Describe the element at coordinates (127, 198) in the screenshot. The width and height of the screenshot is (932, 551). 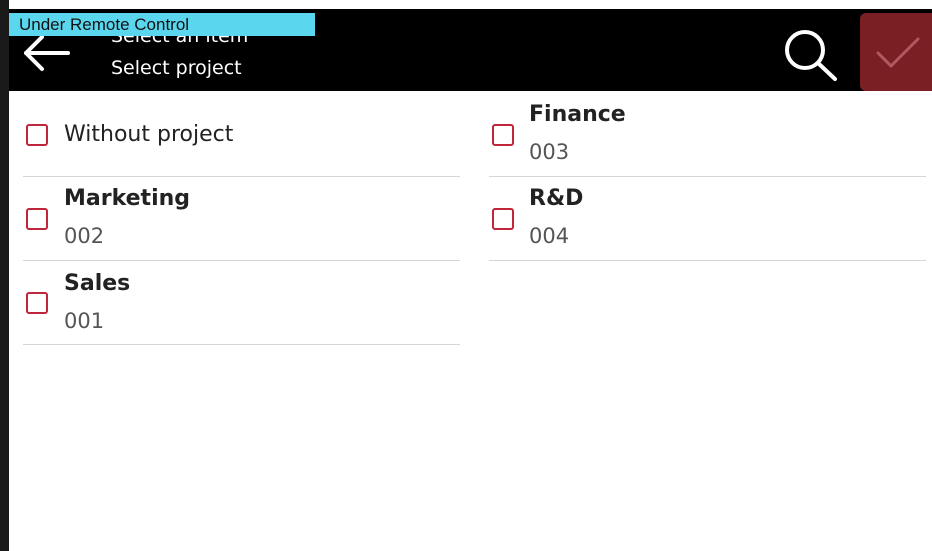
I see `item-name: Marketing` at that location.